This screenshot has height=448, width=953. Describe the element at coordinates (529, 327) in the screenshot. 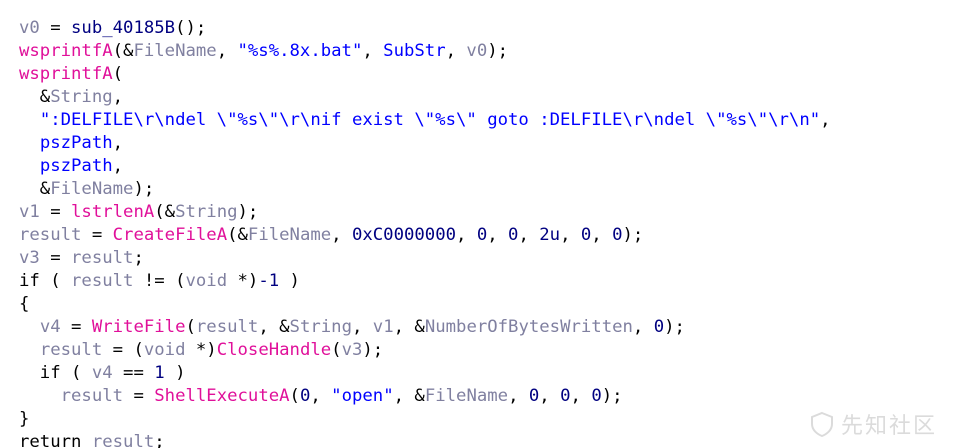

I see `code-token-variable: NumberOfBytesWritten` at that location.